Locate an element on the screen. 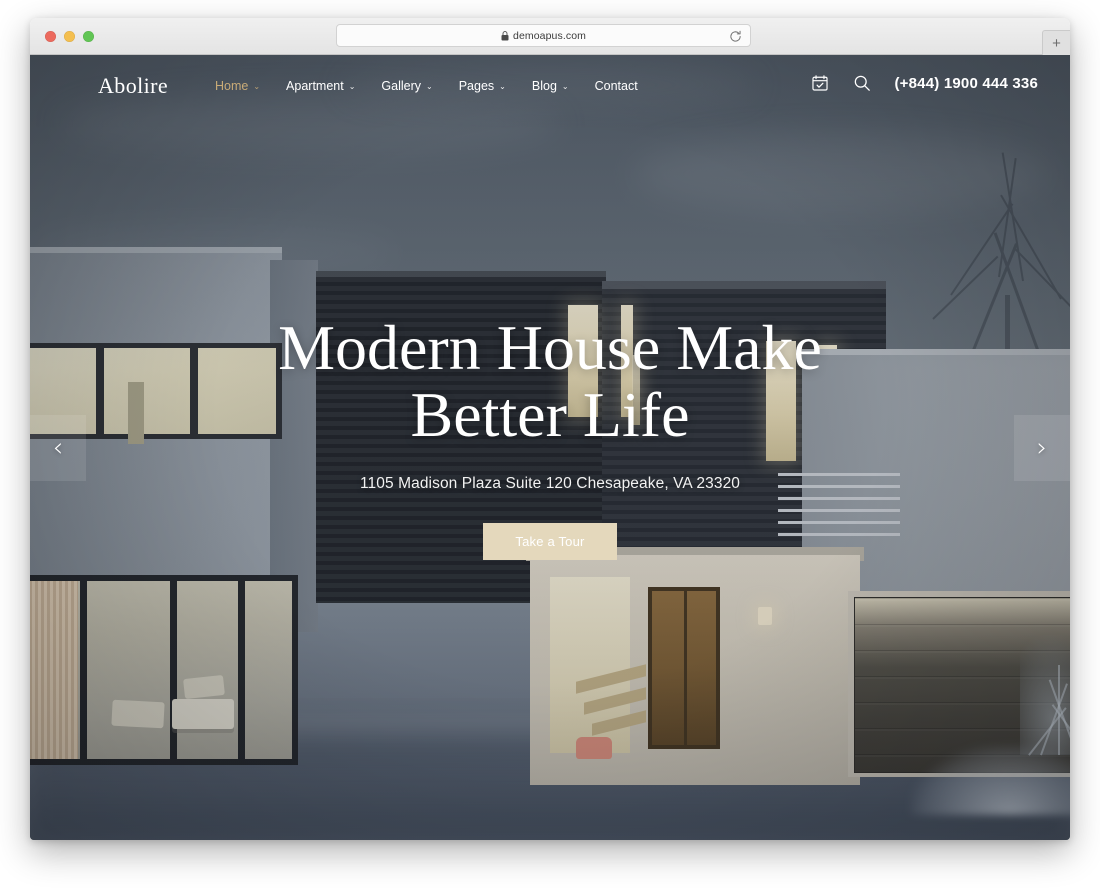  reload-icon is located at coordinates (735, 36).